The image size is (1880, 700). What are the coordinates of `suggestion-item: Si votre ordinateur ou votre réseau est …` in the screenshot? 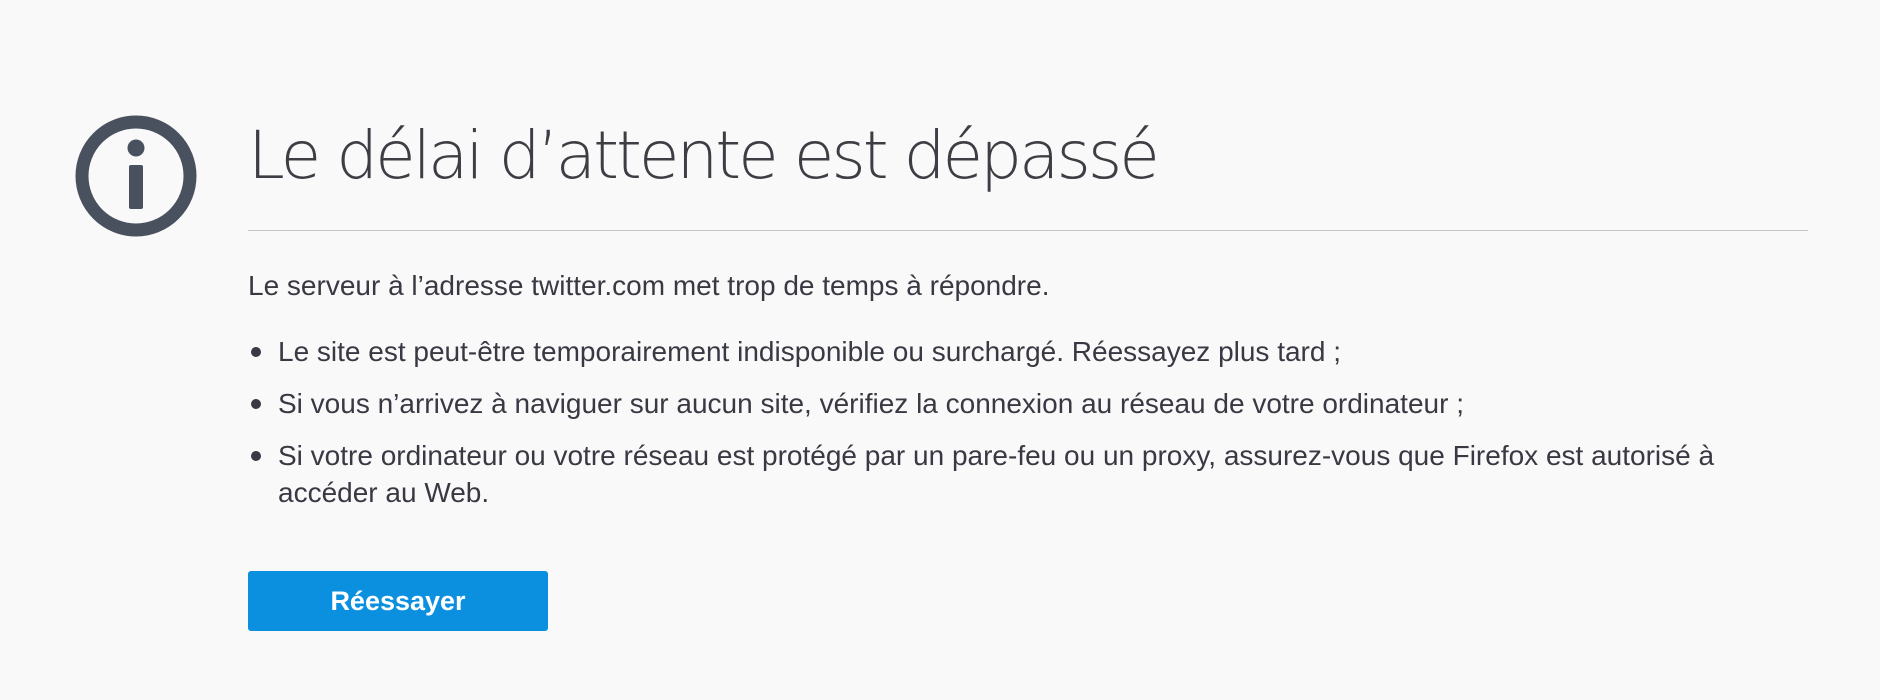 It's located at (1023, 474).